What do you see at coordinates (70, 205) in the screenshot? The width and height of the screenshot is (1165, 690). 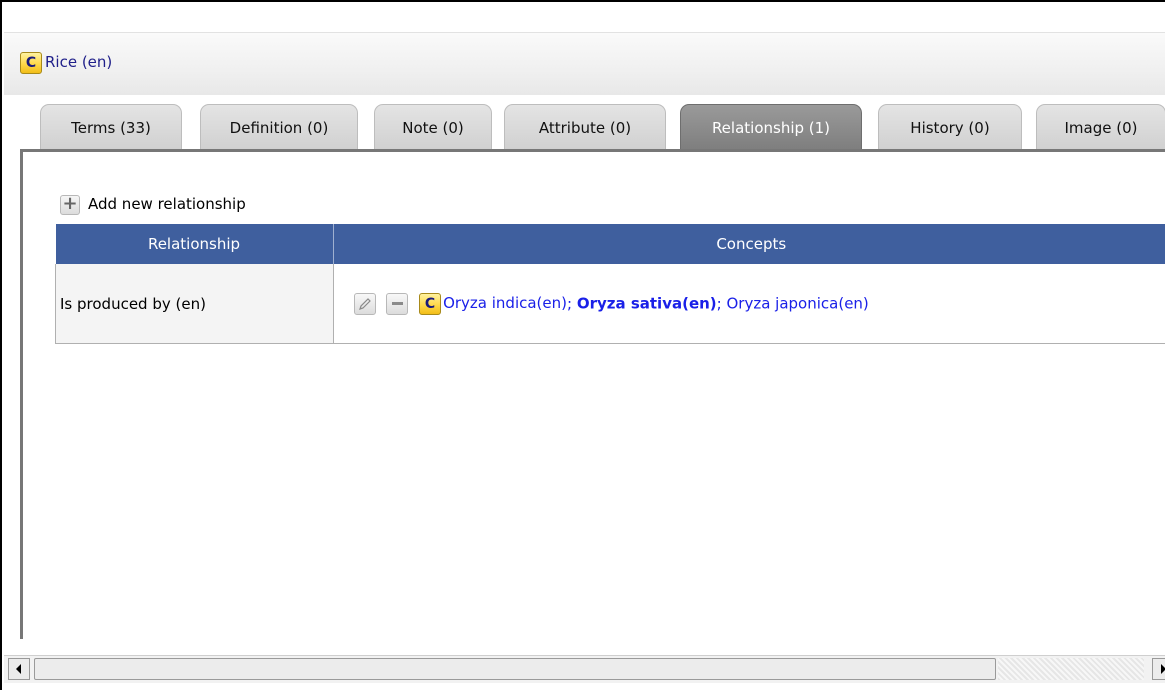 I see `plus-icon: +` at bounding box center [70, 205].